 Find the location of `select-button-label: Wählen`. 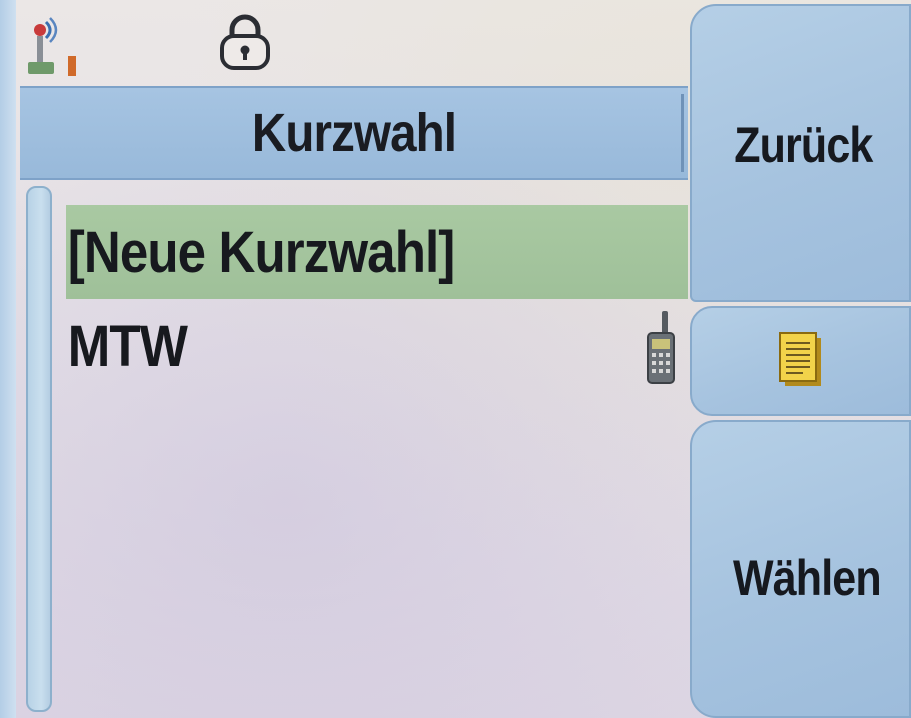

select-button-label: Wählen is located at coordinates (807, 578).